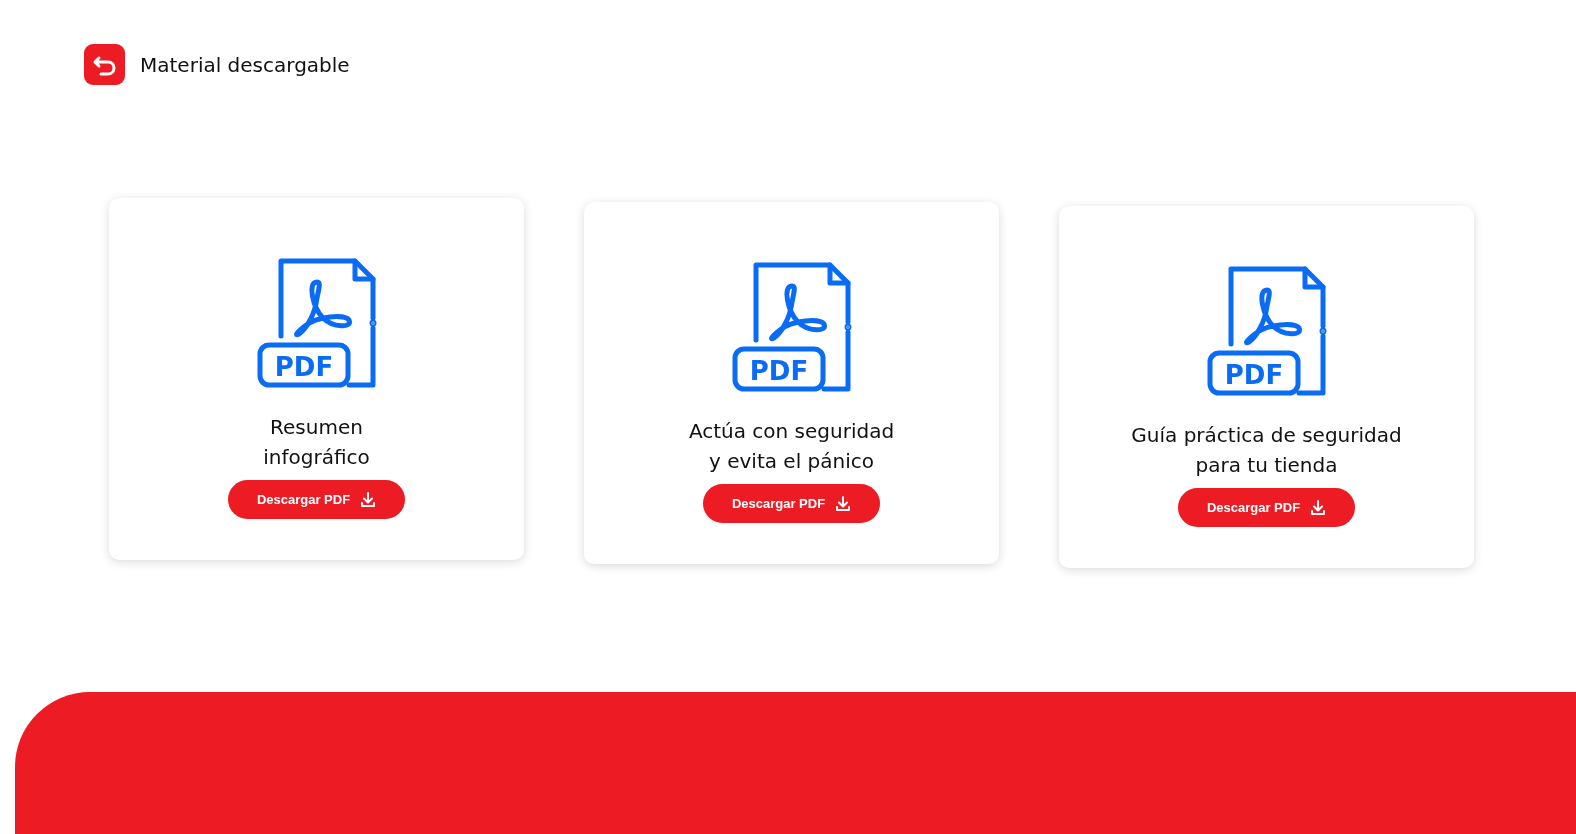 Image resolution: width=1576 pixels, height=834 pixels. Describe the element at coordinates (1266, 465) in the screenshot. I see `card-title: para tu tienda` at that location.